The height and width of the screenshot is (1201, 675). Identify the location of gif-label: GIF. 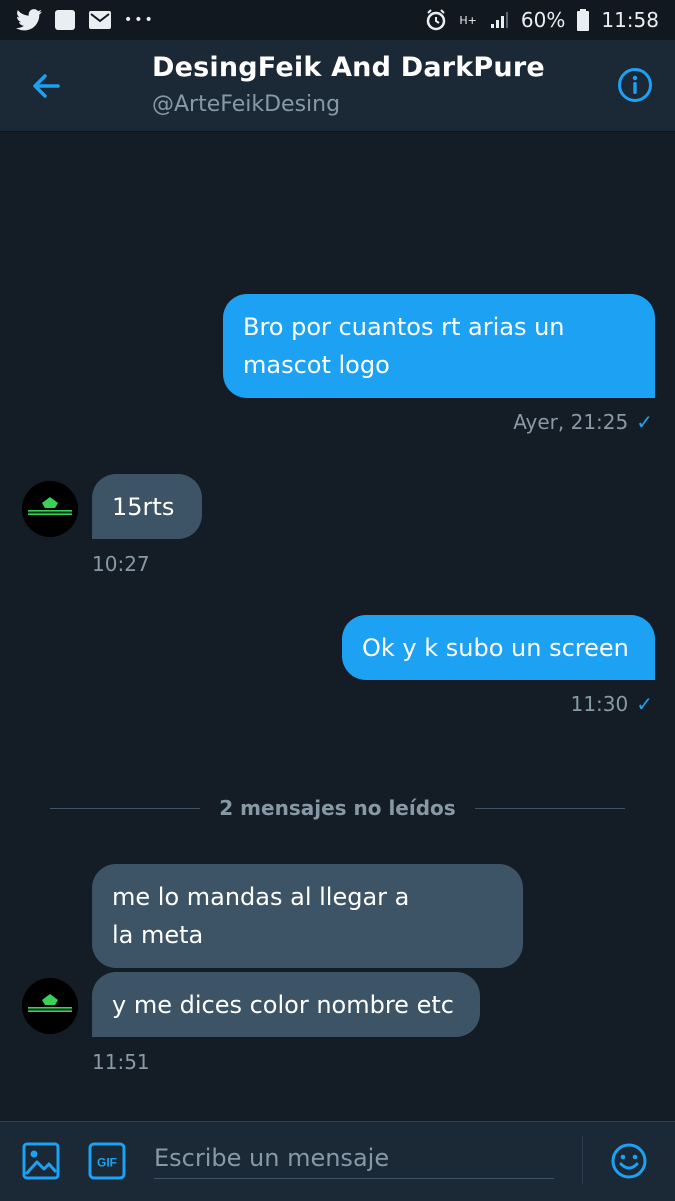
(107, 1163).